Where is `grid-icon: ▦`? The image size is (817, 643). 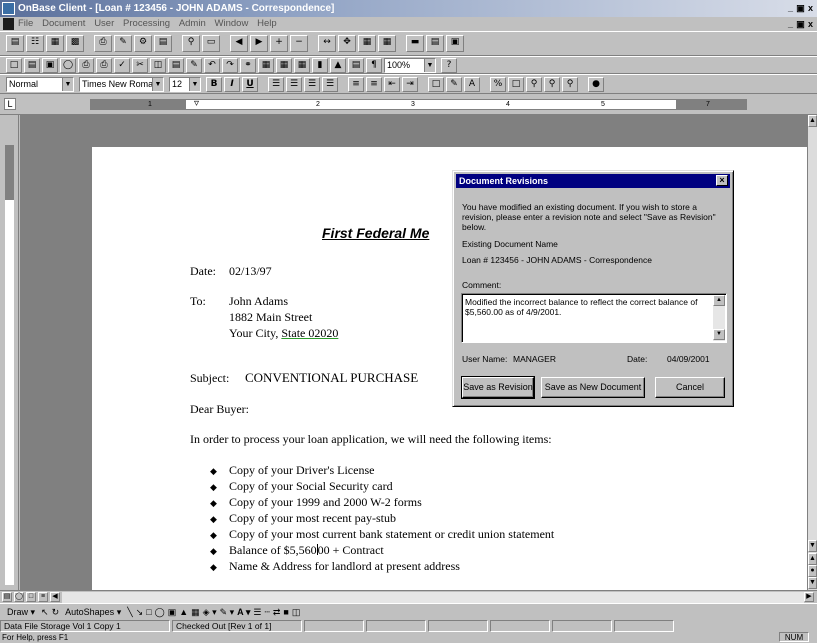 grid-icon: ▦ is located at coordinates (387, 43).